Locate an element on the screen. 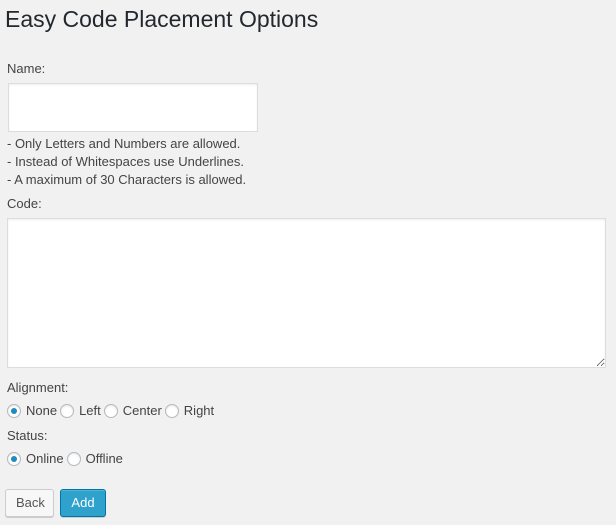 The height and width of the screenshot is (525, 616). status-option-online: Online is located at coordinates (37, 459).